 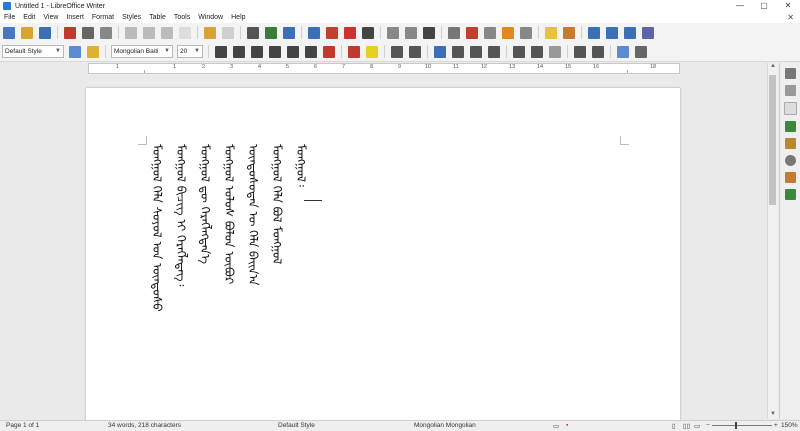 I want to click on text-line: ᠮᠣᠩᠭᠣᠯ ᠬᠡᠯᠡ ᠰᠣᠶᠣᠯ ᠤᠨ ᠦᠨᠳᠦᠰᠦ, so click(x=157, y=264).